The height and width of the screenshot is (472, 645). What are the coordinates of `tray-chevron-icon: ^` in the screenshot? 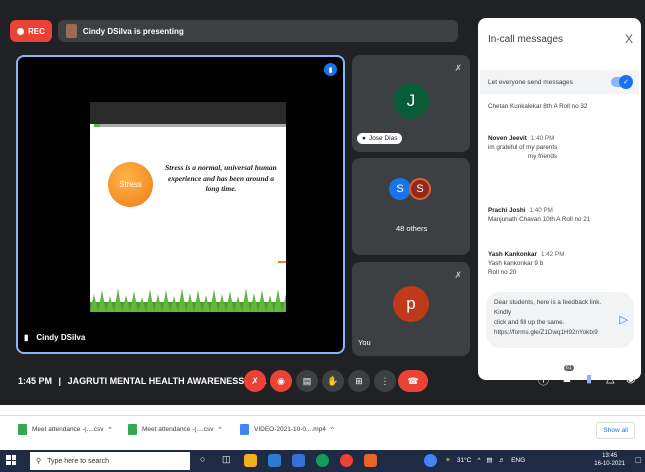 It's located at (478, 460).